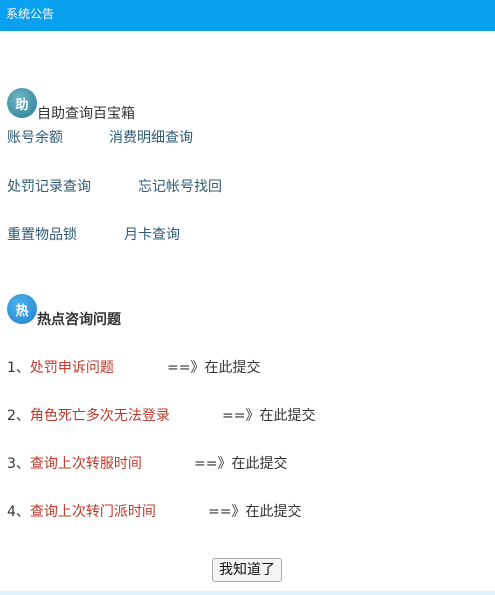 The image size is (495, 595). I want to click on link-account-balance: 账号余额, so click(35, 138).